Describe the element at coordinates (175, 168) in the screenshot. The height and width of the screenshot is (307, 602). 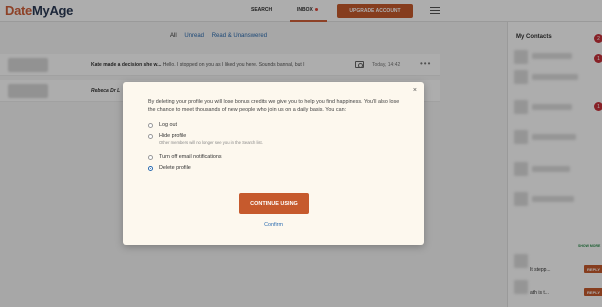
I see `option-label: Delete profile` at that location.